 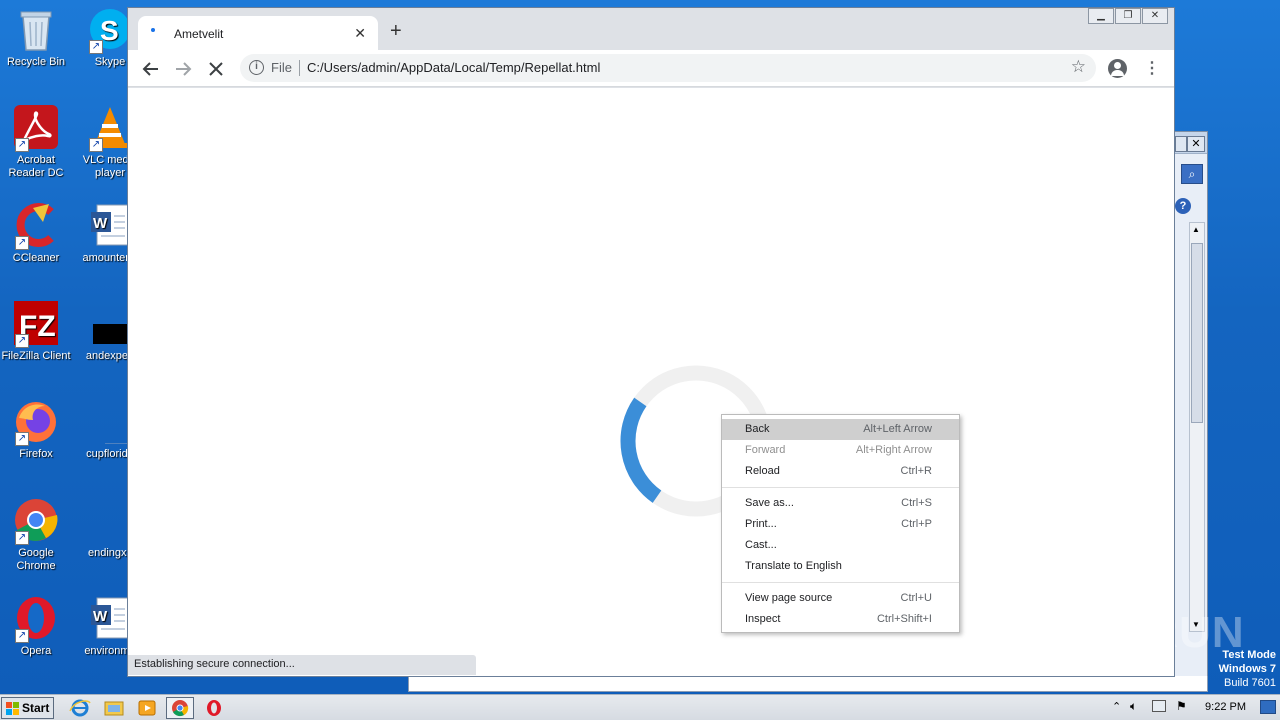 I want to click on tab-active: Ametvelit ✕, so click(x=258, y=33).